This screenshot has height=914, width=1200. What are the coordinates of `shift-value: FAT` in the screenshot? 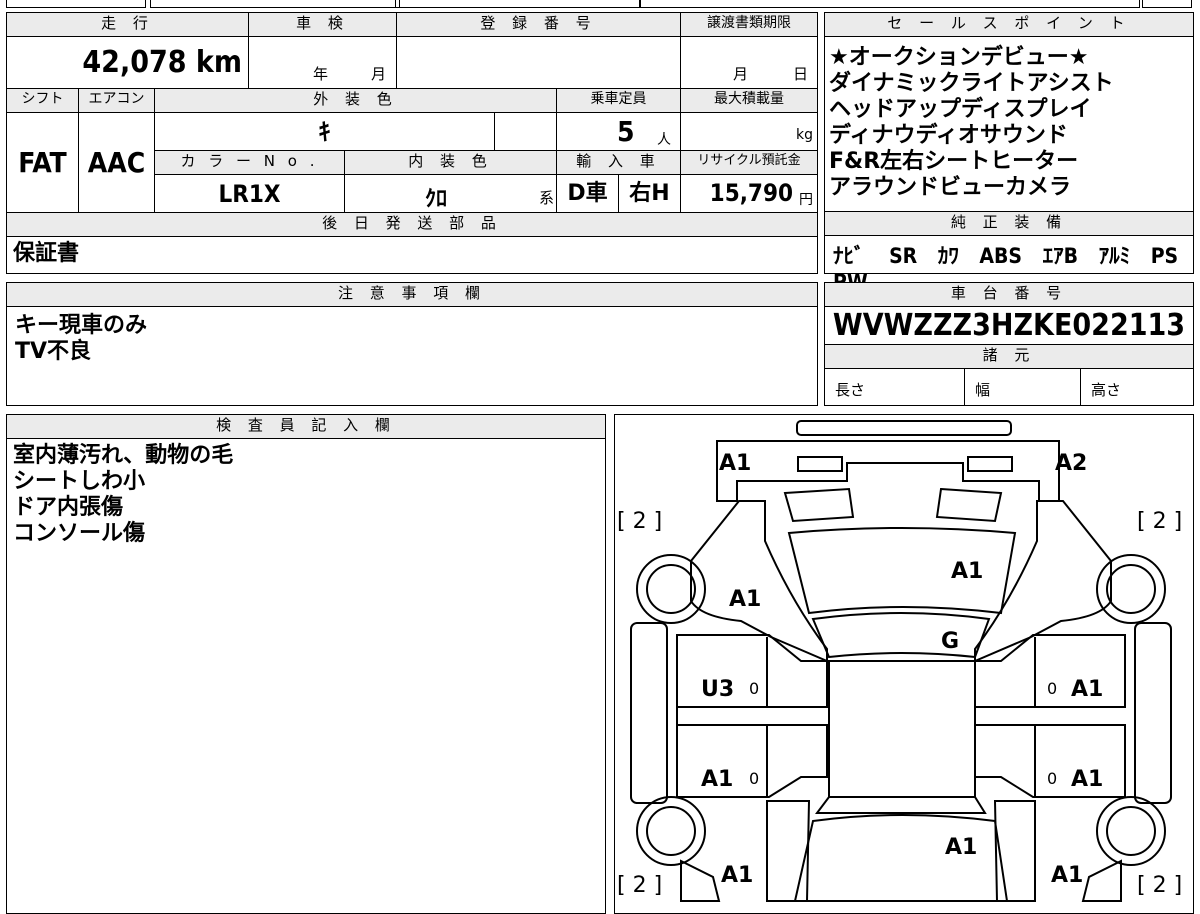 It's located at (43, 163).